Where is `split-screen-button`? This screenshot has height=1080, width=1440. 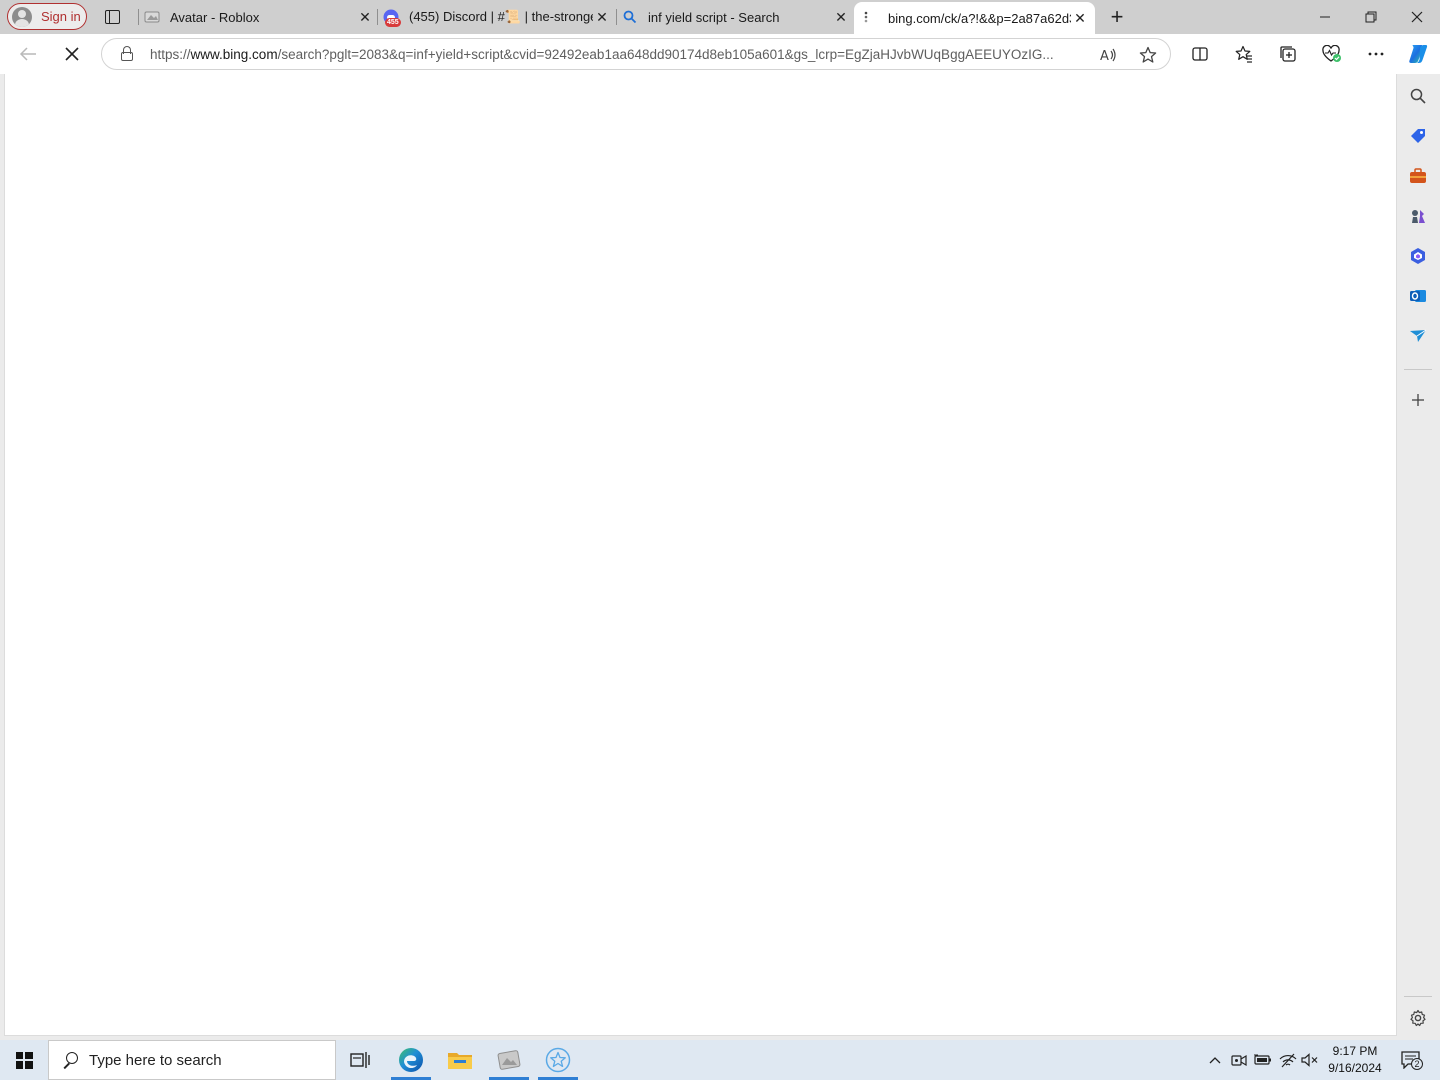
split-screen-button is located at coordinates (1200, 54).